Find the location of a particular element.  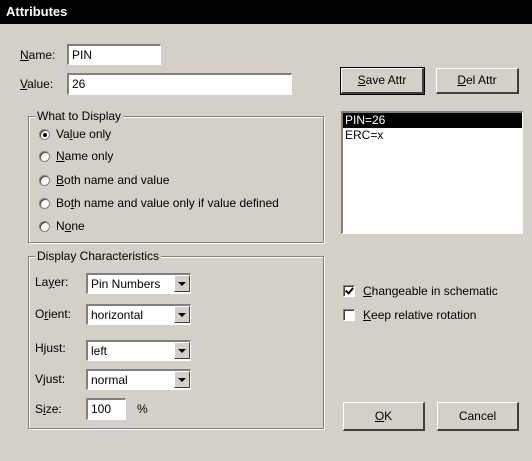

layer-select: Pin Numbers is located at coordinates (138, 283).